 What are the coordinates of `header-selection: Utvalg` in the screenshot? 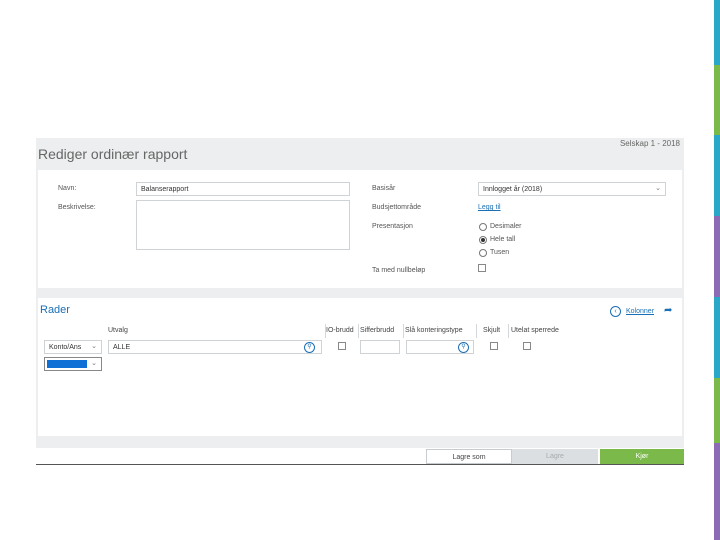 It's located at (118, 330).